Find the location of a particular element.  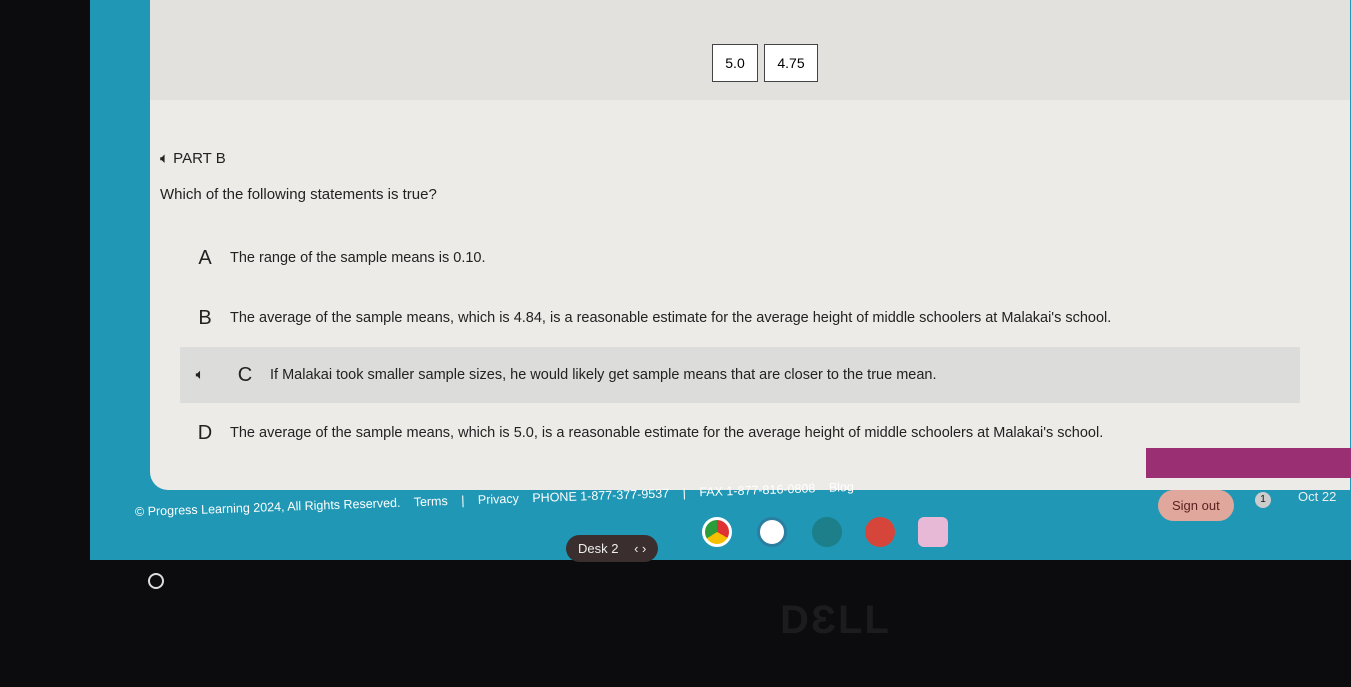

part-label: PART B is located at coordinates (199, 158).